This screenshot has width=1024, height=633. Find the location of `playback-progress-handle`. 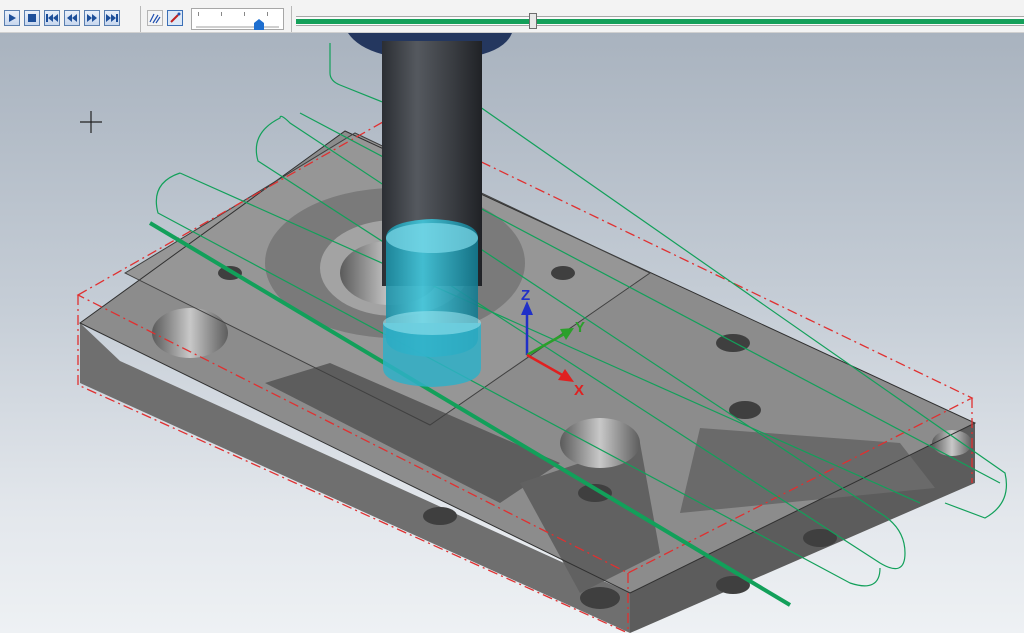

playback-progress-handle is located at coordinates (532, 21).